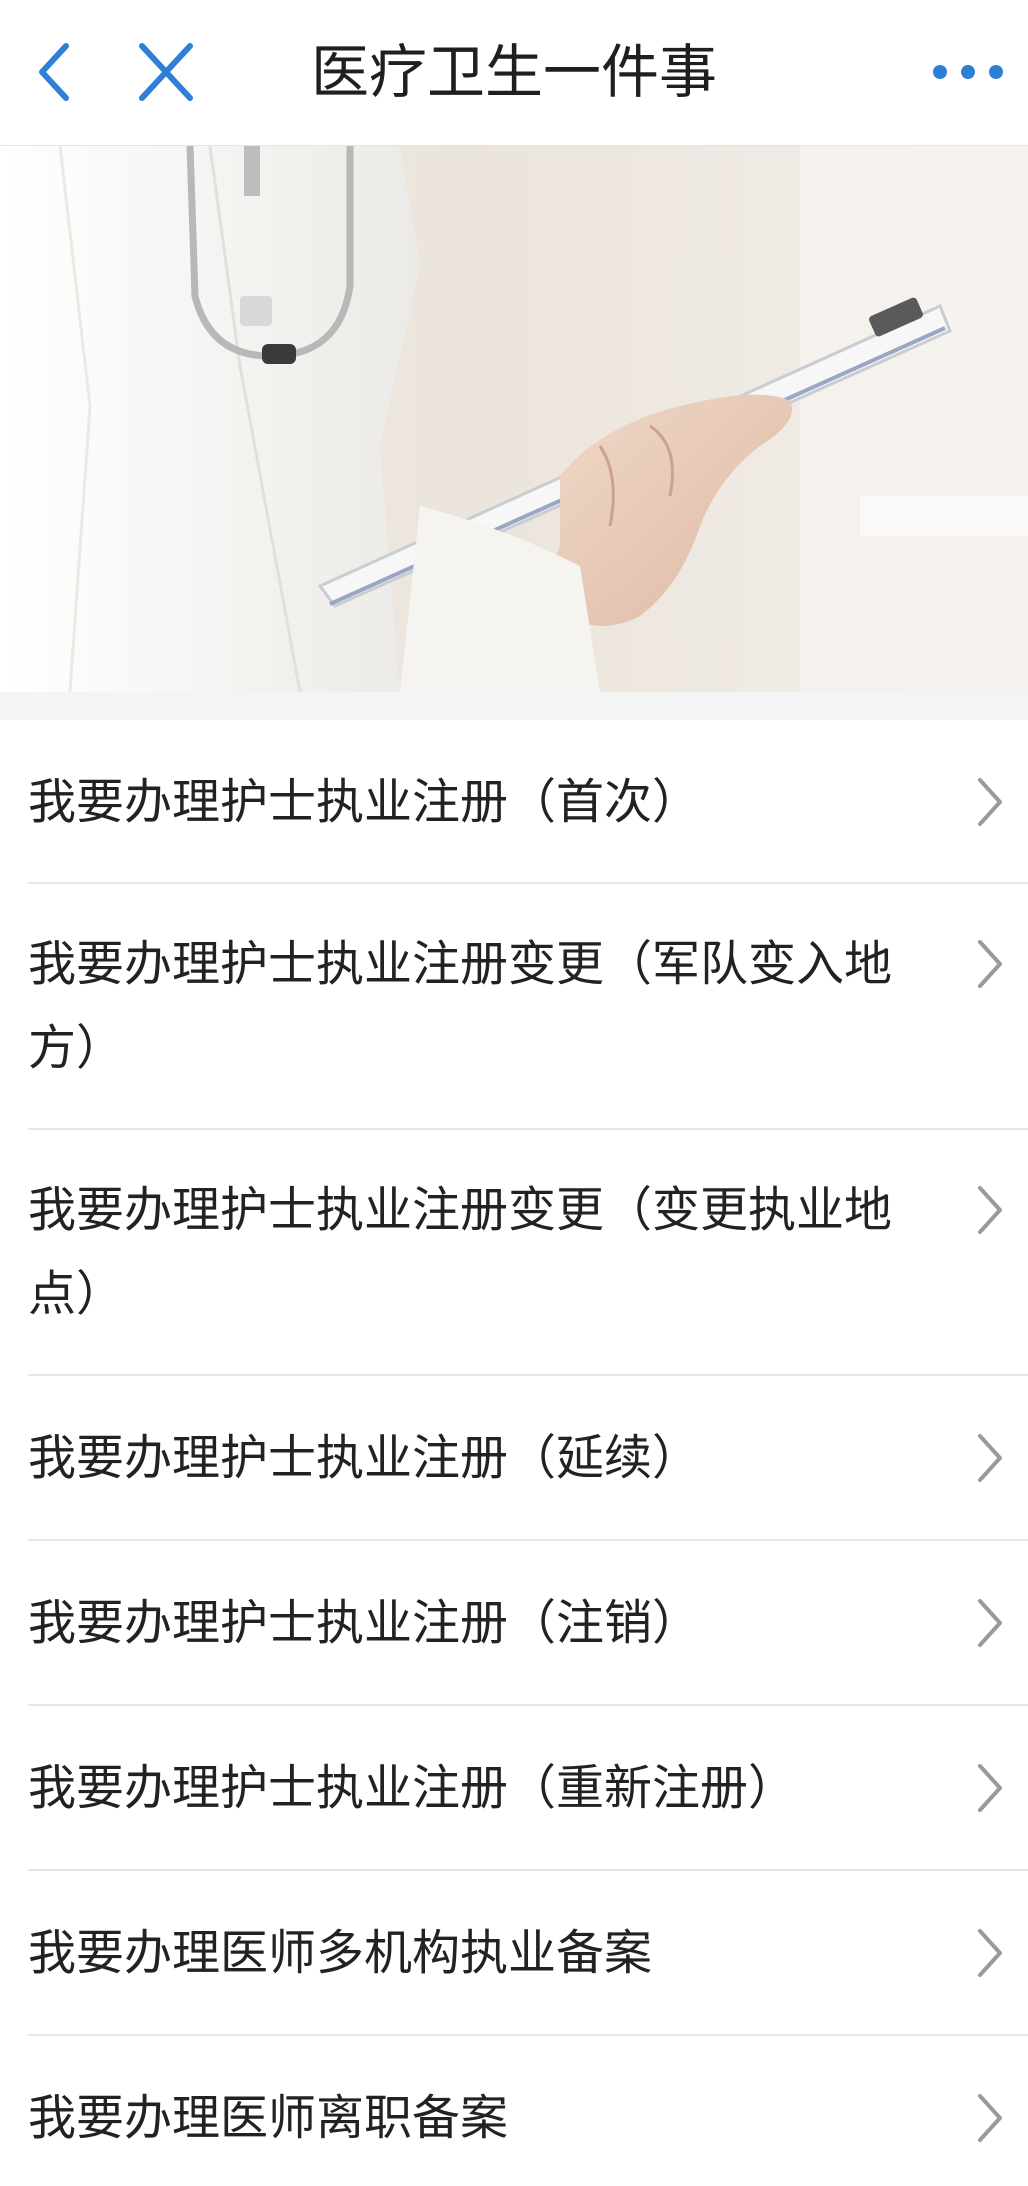  I want to click on top-nav-bar: 医疗卫生一件事, so click(514, 73).